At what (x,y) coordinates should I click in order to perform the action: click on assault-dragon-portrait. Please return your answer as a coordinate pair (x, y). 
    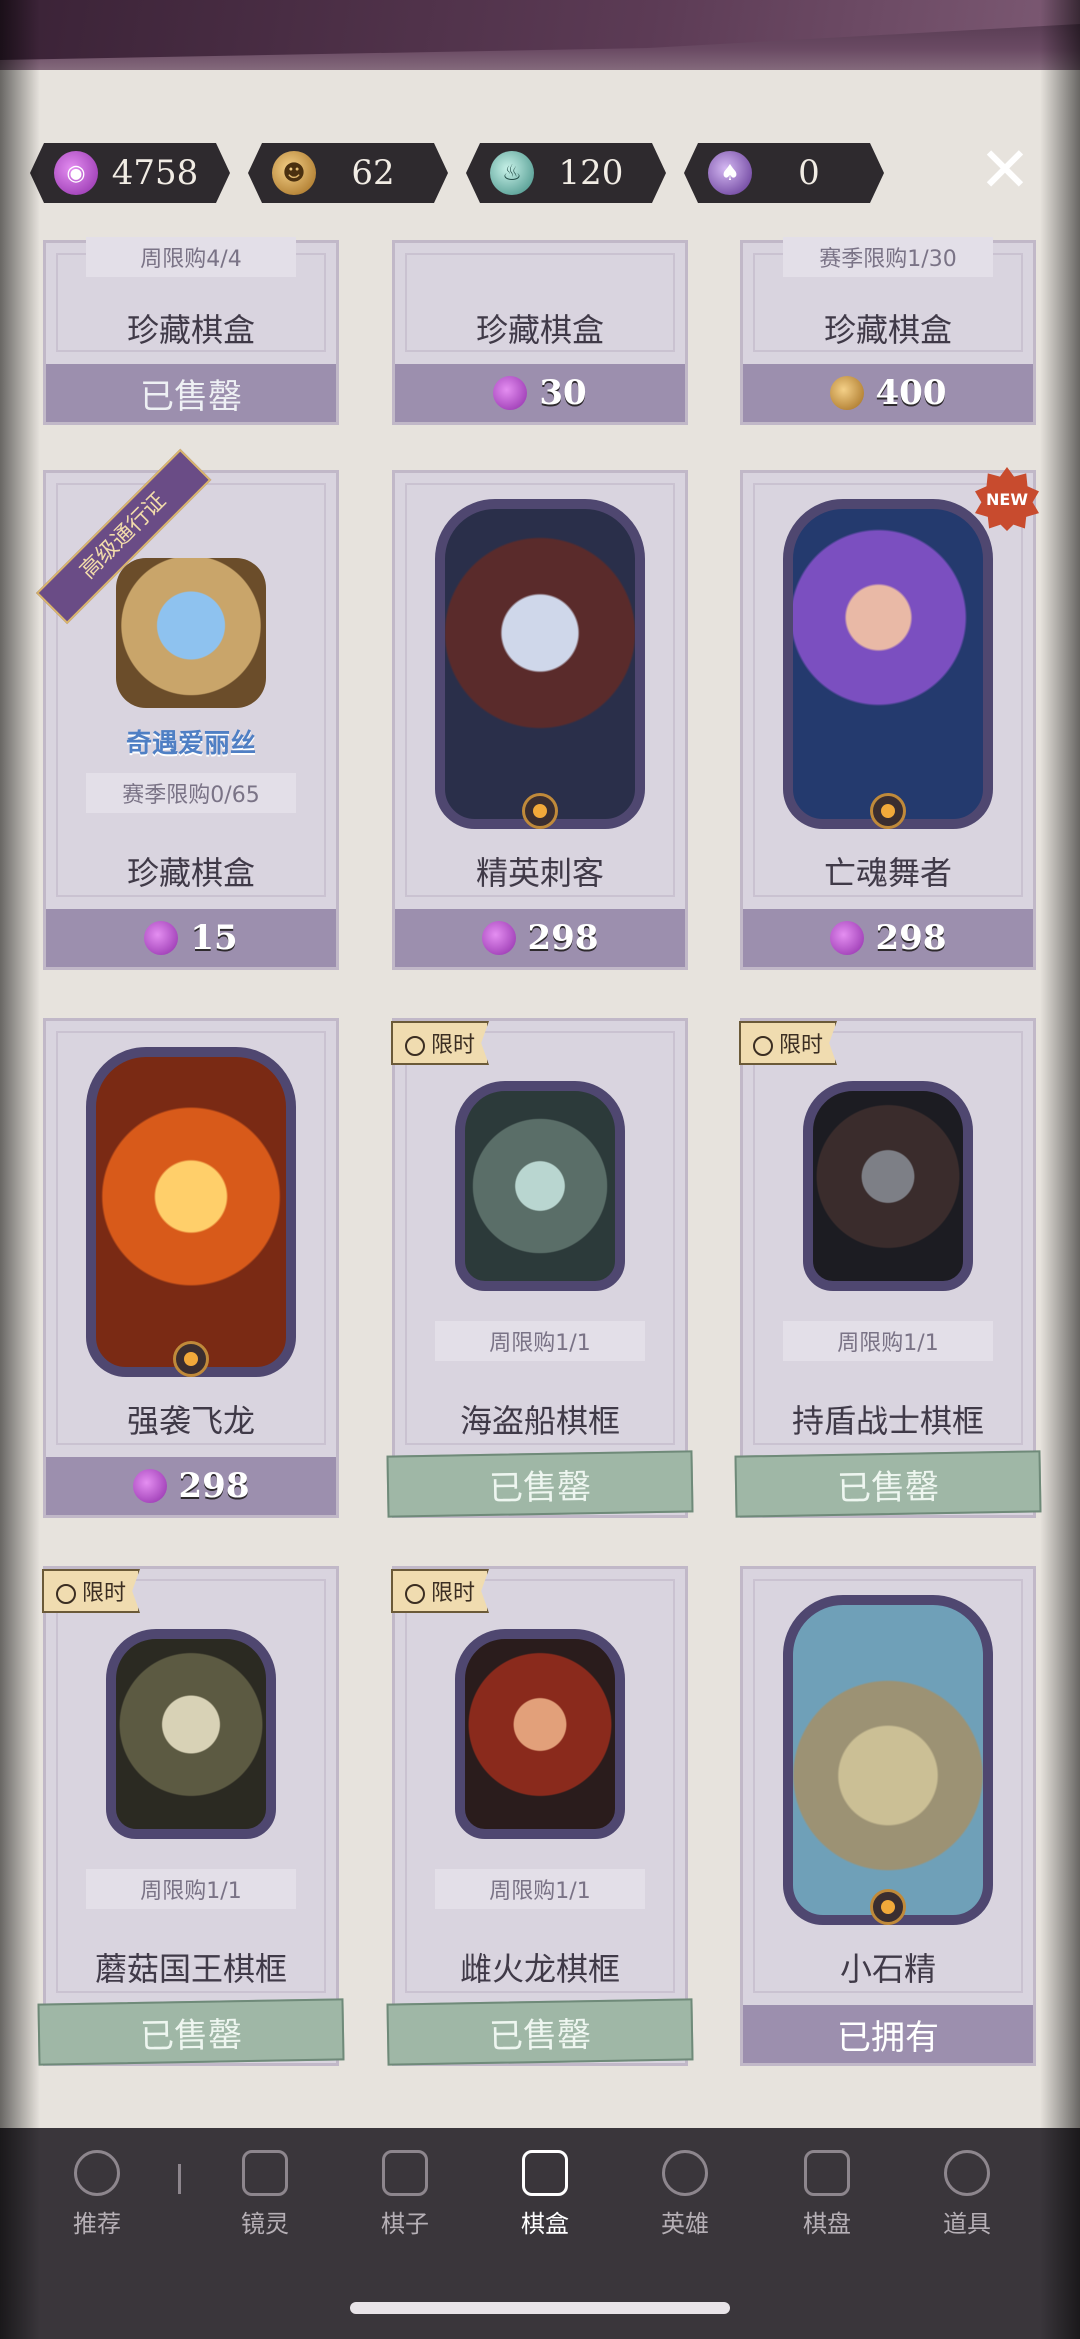
    Looking at the image, I should click on (191, 1212).